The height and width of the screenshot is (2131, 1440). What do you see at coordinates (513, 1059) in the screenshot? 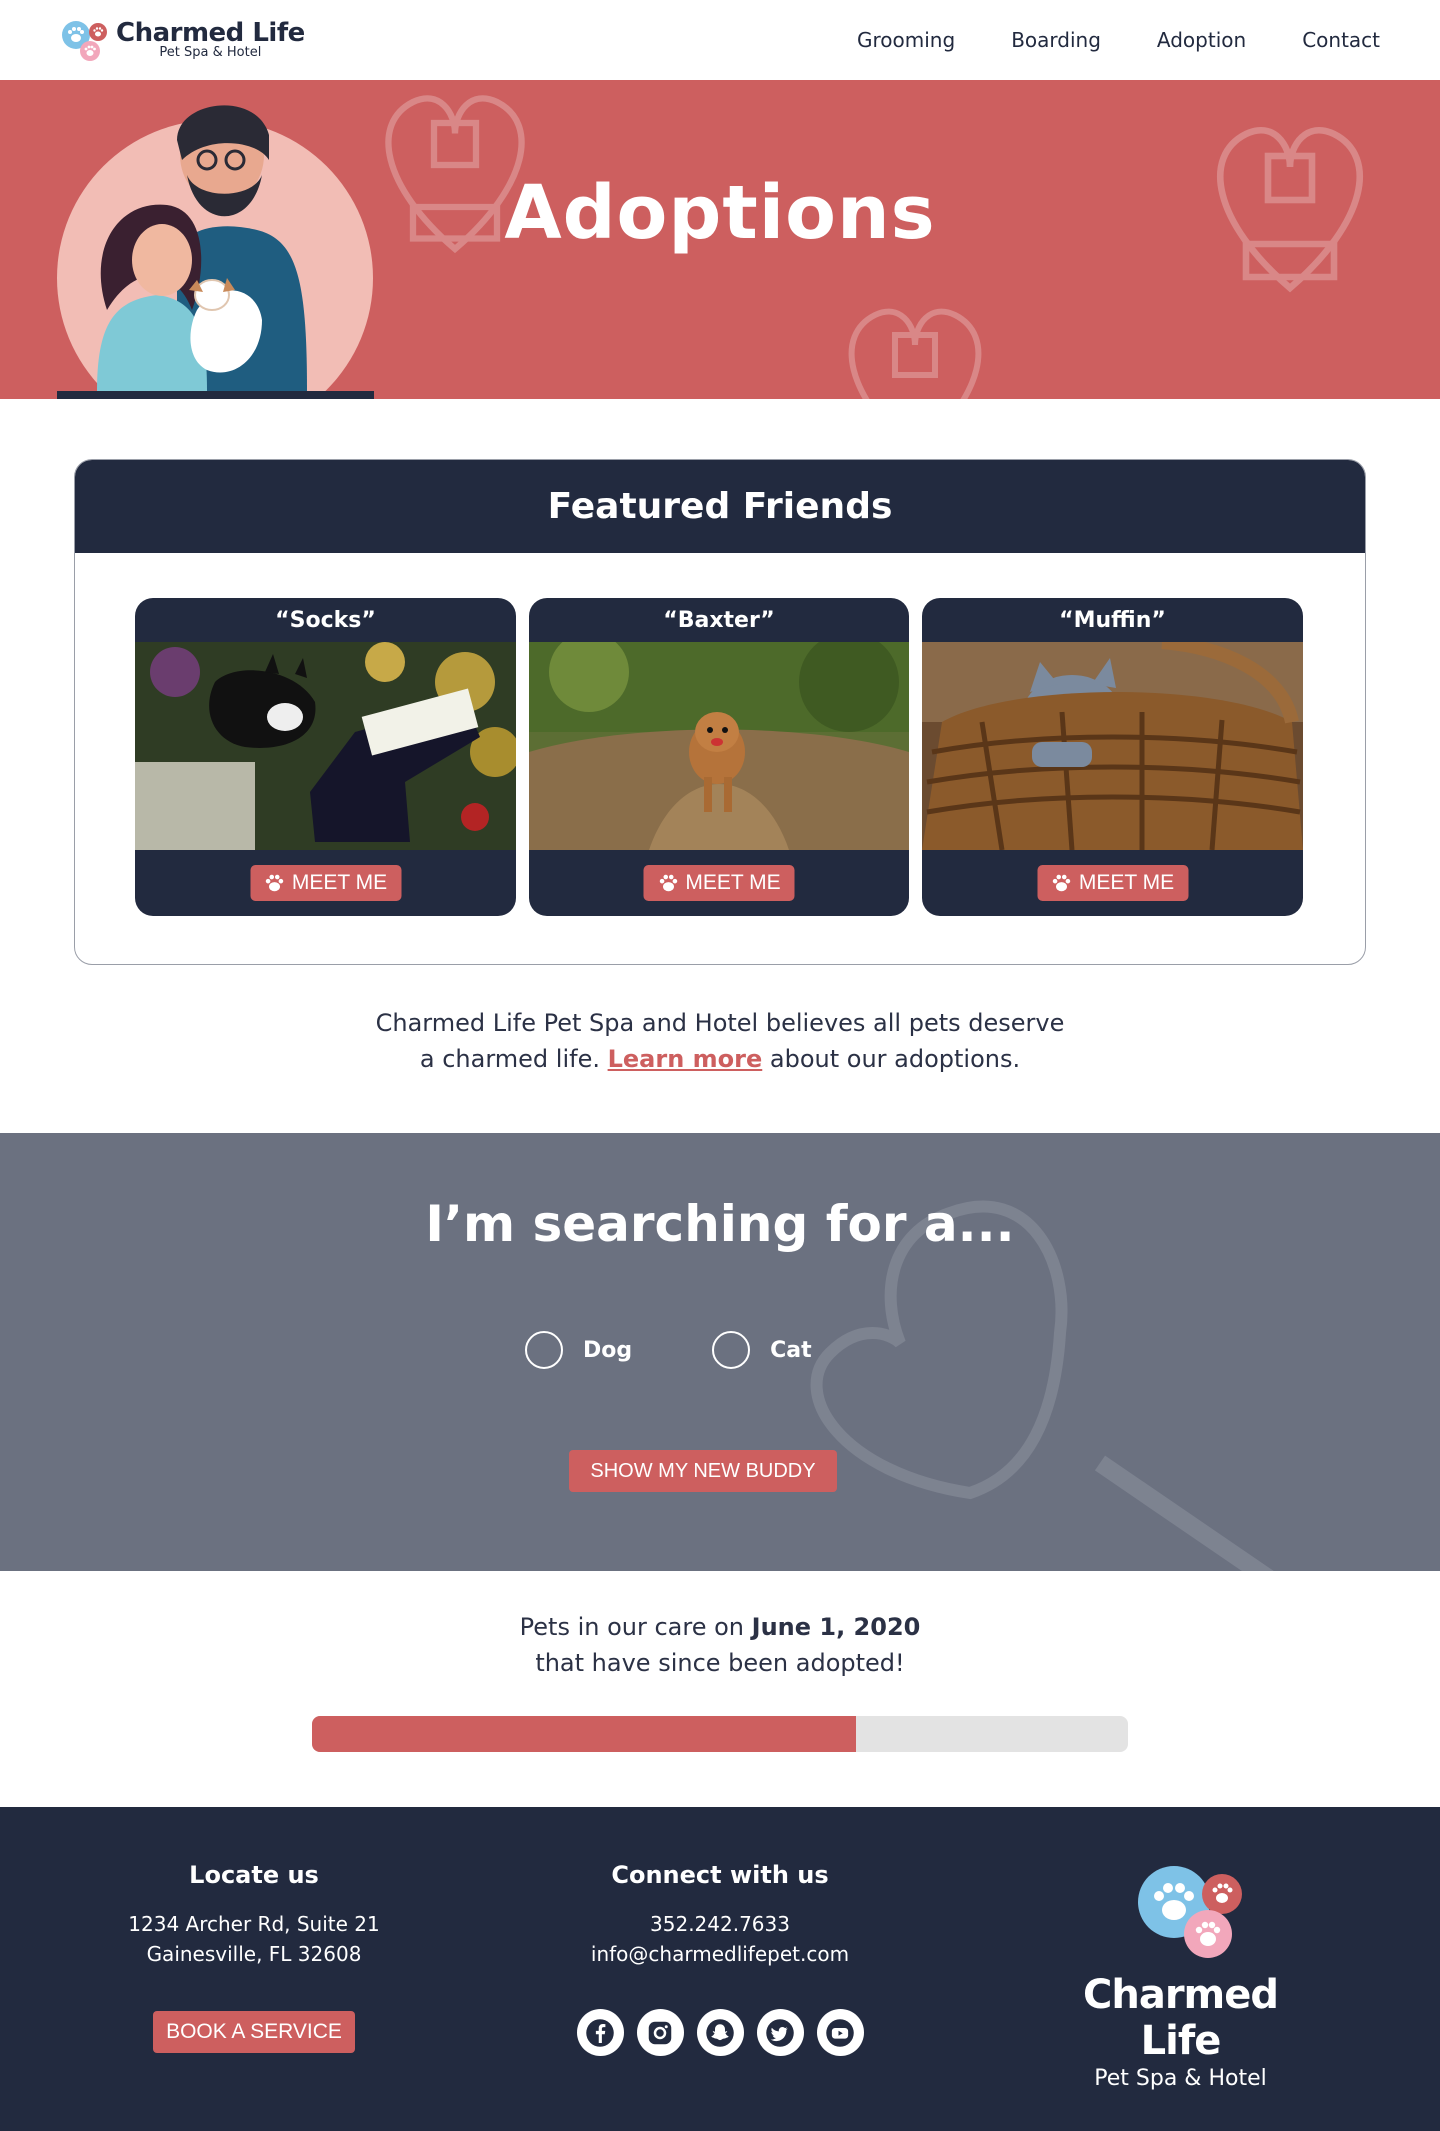
I see `intro-line-2-start: a charmed life.` at bounding box center [513, 1059].